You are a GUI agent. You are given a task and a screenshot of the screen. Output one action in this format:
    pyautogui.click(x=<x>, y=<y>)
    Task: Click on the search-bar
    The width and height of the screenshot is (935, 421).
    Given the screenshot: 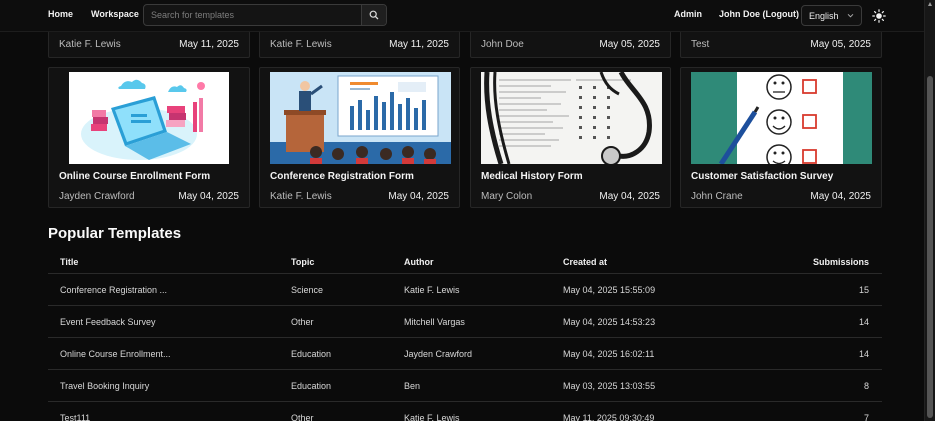 What is the action you would take?
    pyautogui.click(x=265, y=15)
    